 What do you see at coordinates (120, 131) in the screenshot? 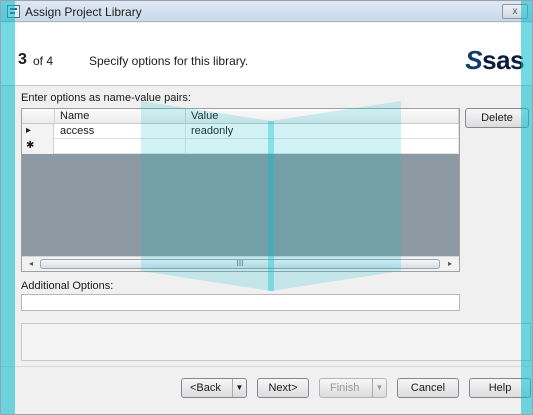
I see `name-cell: access` at bounding box center [120, 131].